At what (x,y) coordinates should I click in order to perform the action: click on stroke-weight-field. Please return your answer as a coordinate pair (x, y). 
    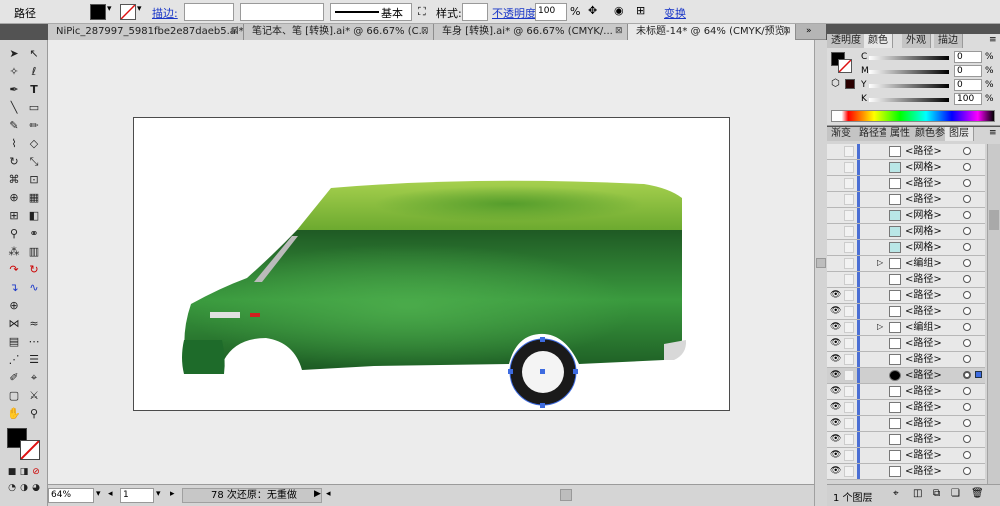
    Looking at the image, I should click on (209, 12).